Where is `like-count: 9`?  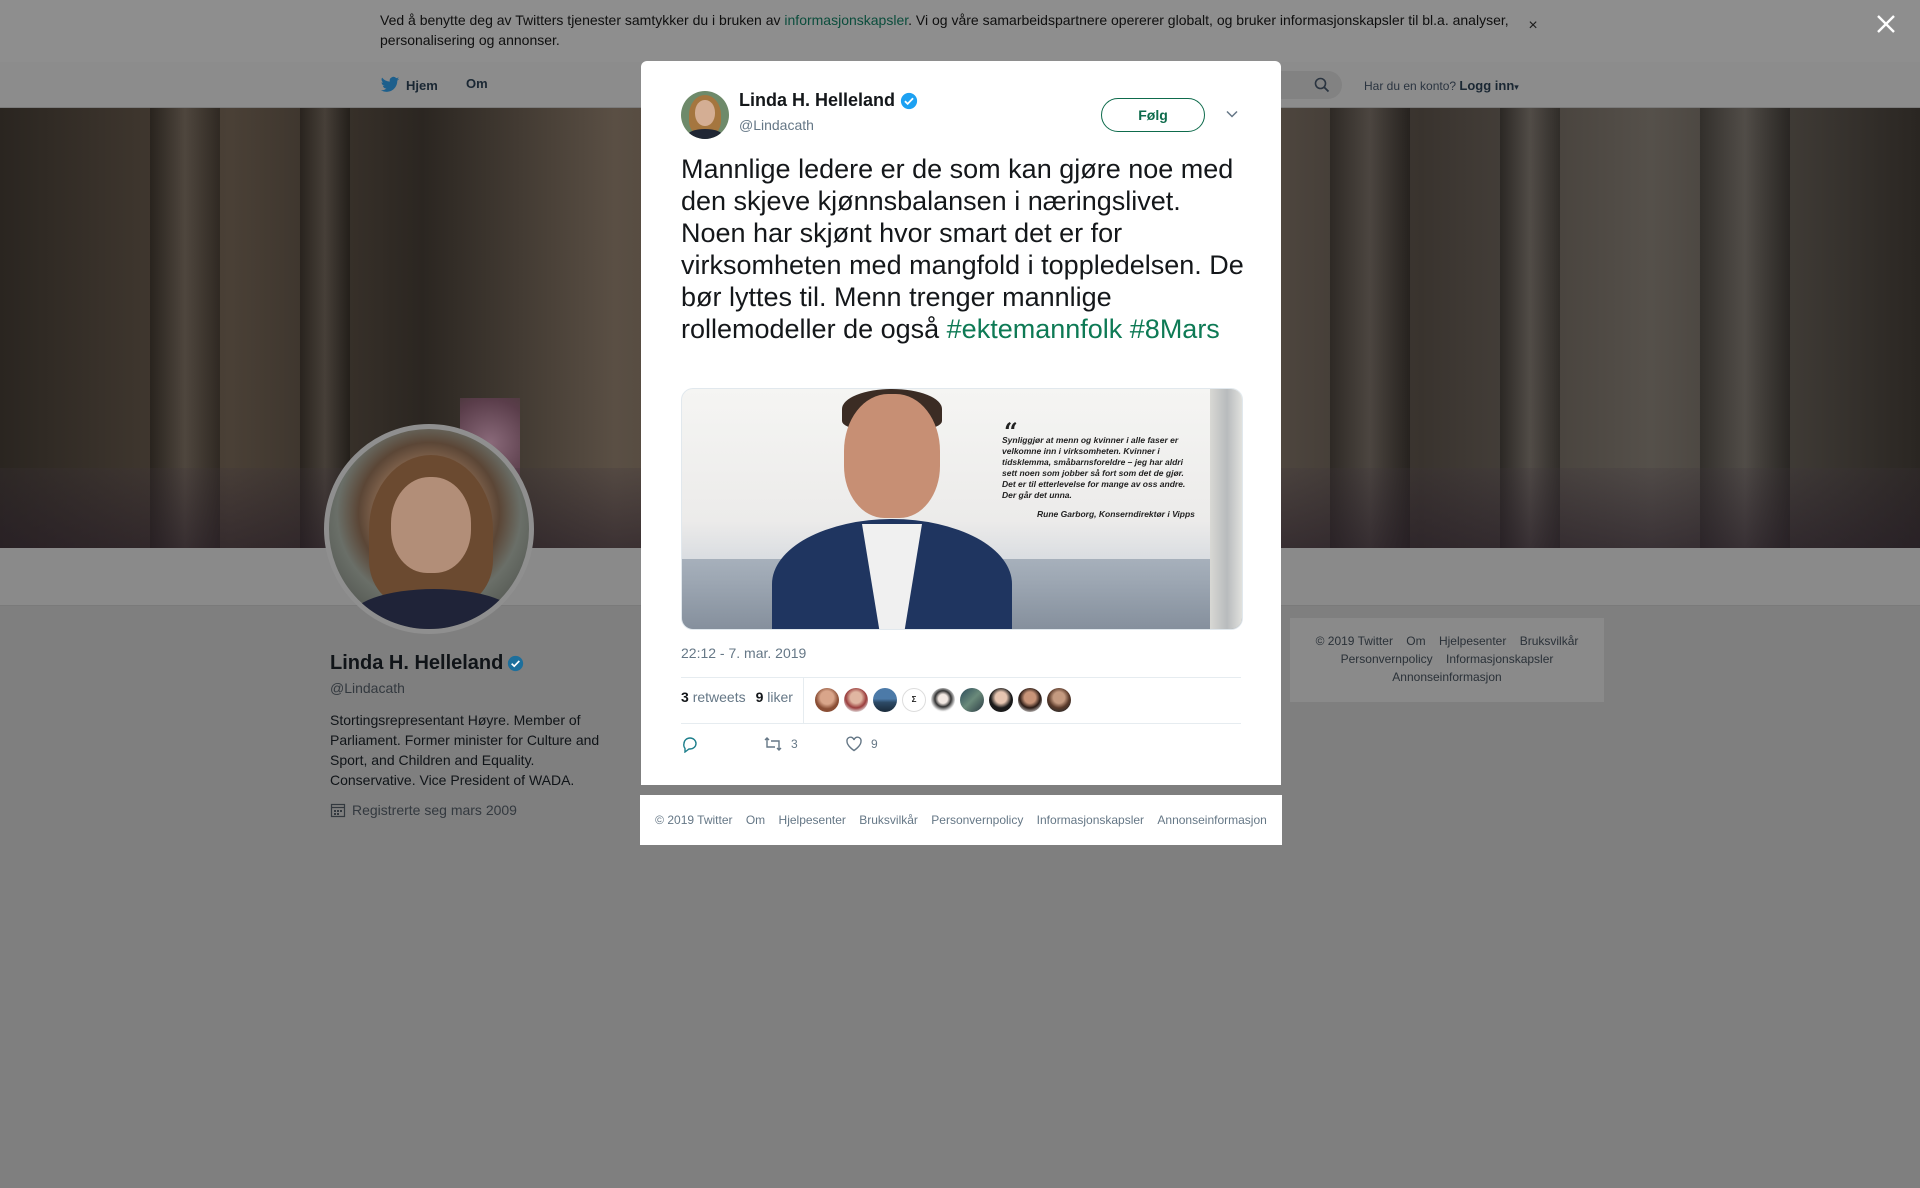
like-count: 9 is located at coordinates (874, 744).